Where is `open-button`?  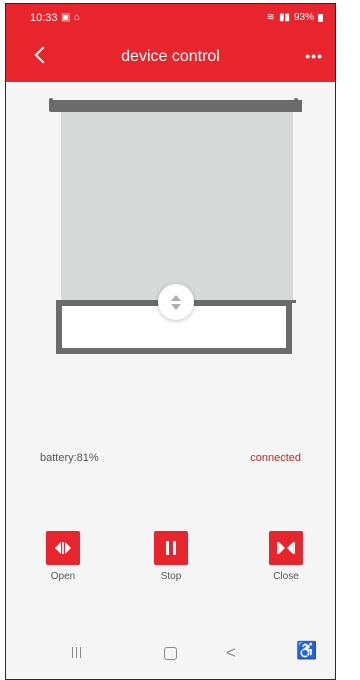
open-button is located at coordinates (63, 548).